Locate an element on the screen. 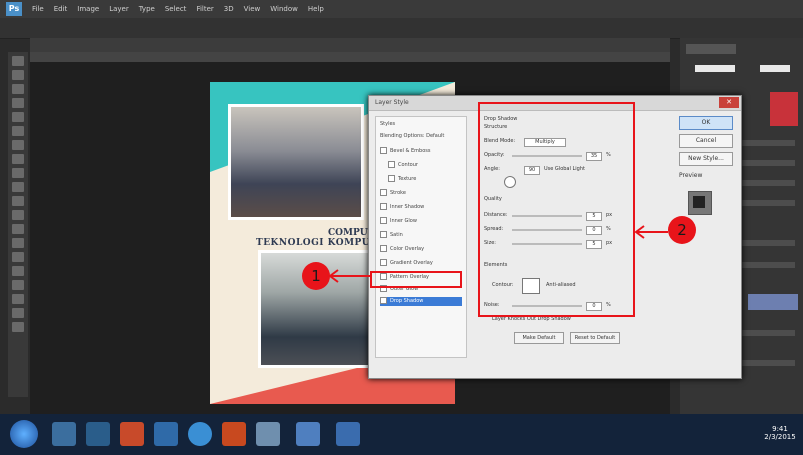 Image resolution: width=803 pixels, height=455 pixels. start-button-icon is located at coordinates (24, 434).